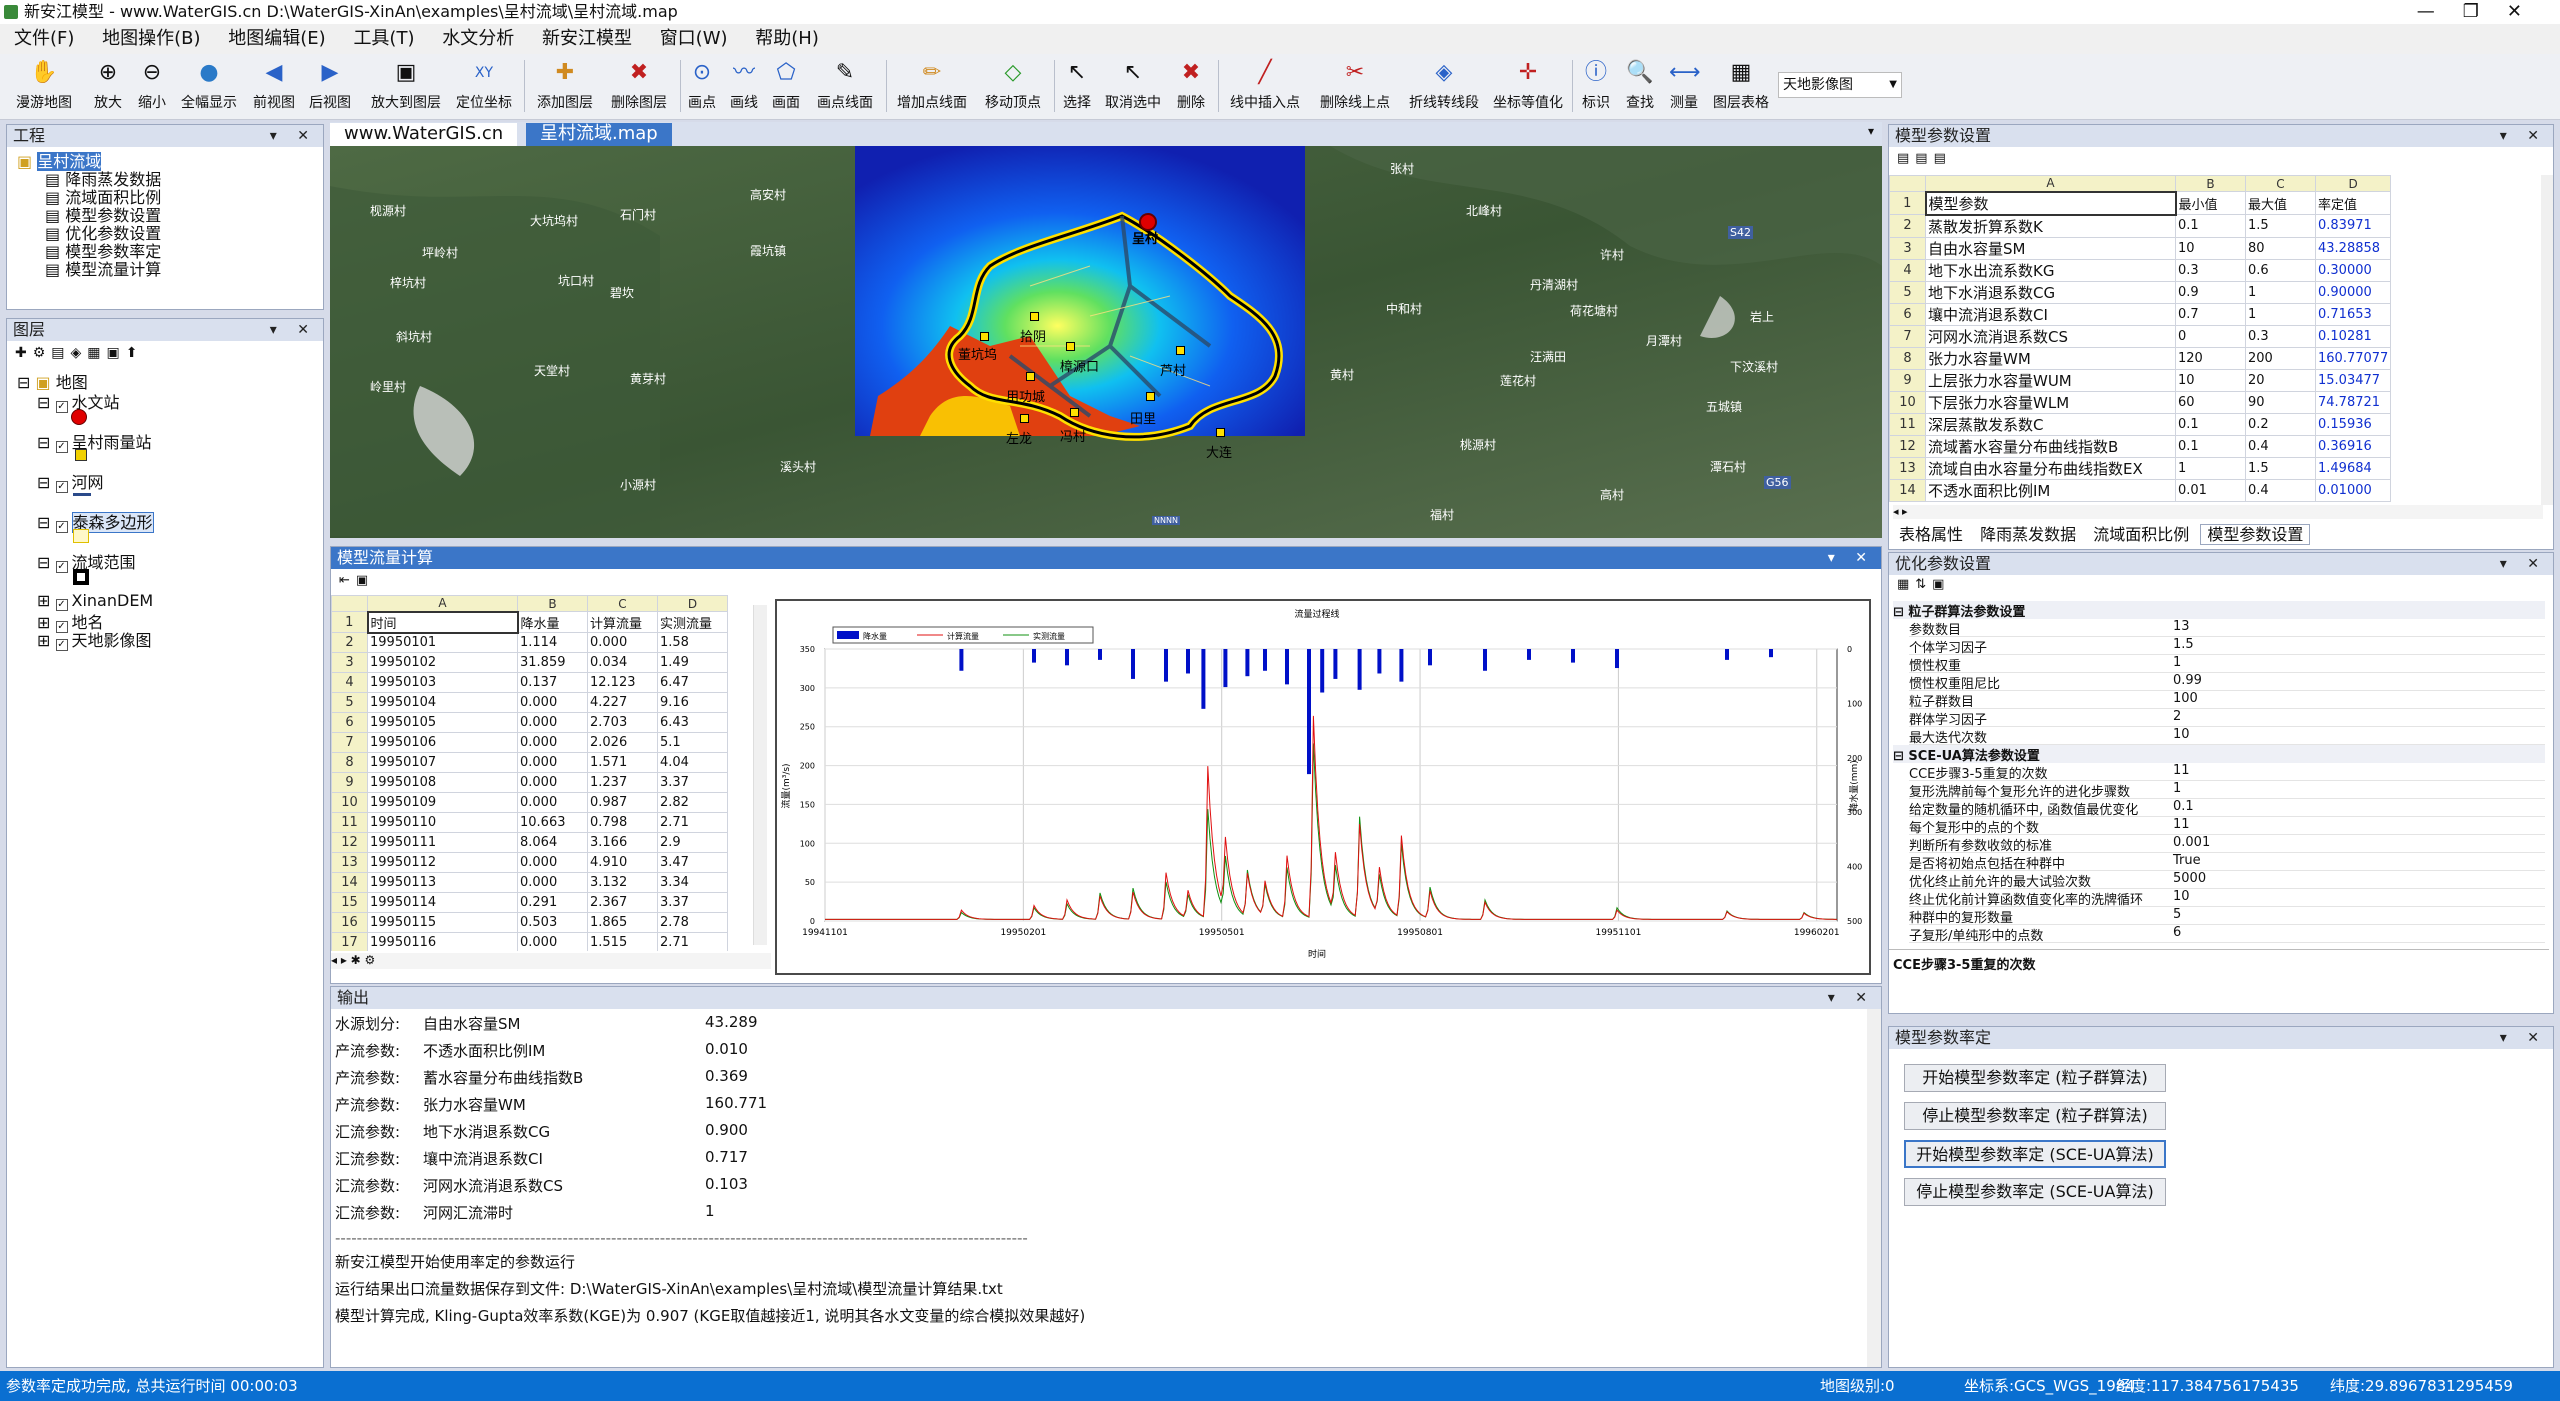  Describe the element at coordinates (622, 742) in the screenshot. I see `table-cell: 2.026` at that location.